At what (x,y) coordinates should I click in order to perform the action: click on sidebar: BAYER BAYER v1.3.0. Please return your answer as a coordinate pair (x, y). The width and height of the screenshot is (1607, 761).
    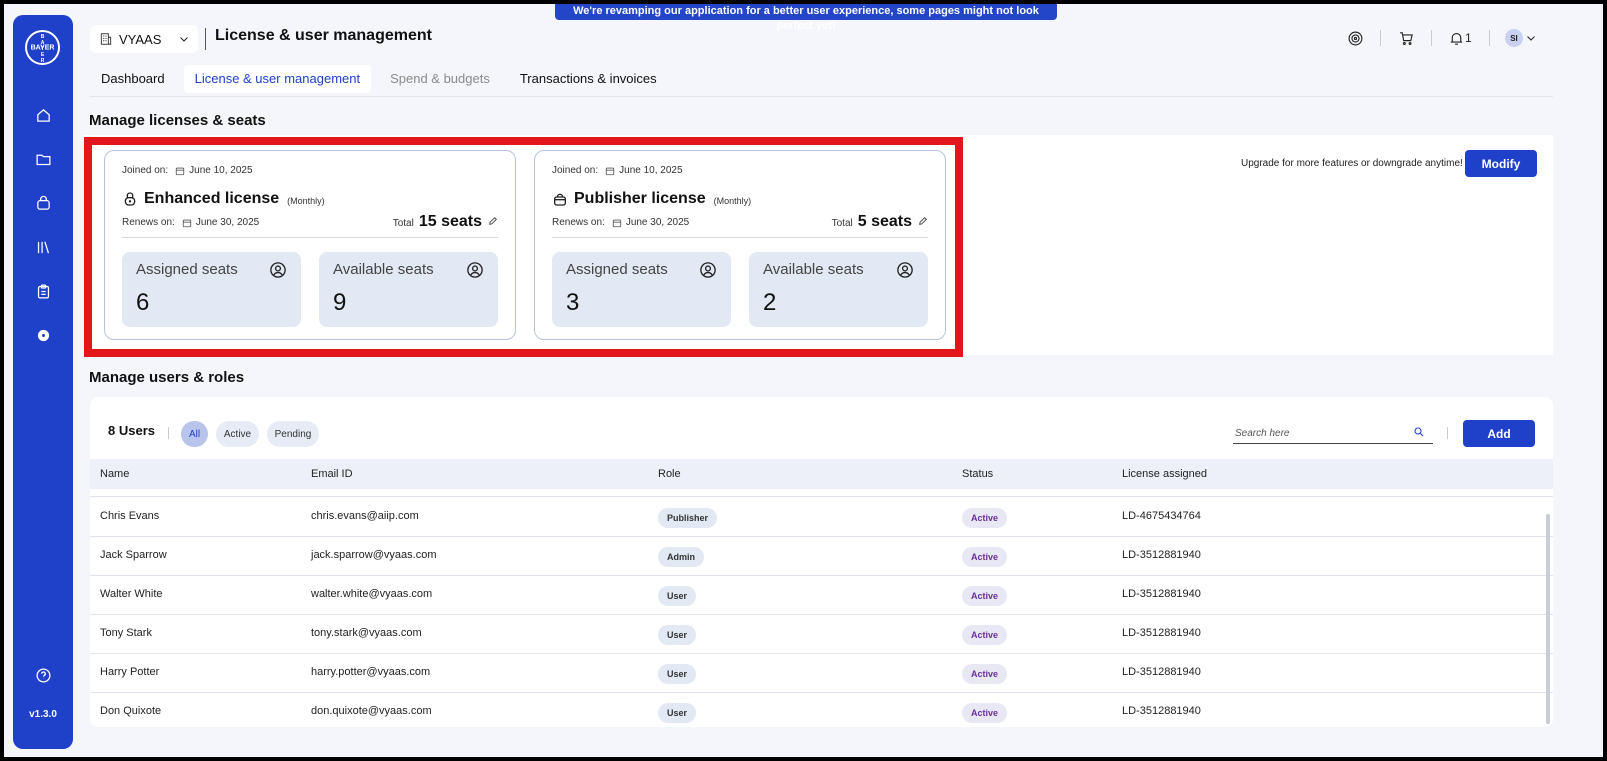
    Looking at the image, I should click on (43, 382).